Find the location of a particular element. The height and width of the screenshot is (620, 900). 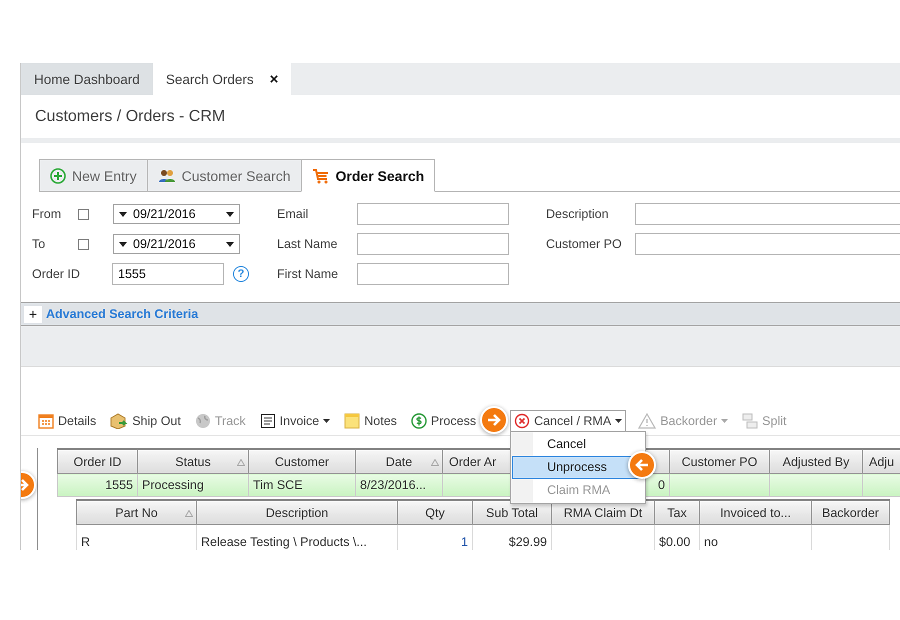

table-cell: $0.00 is located at coordinates (674, 542).